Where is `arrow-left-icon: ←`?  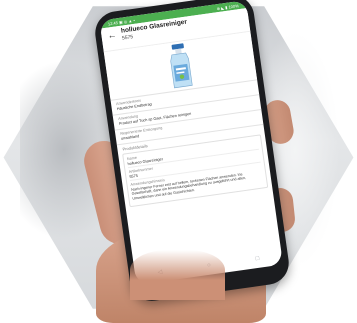 arrow-left-icon: ← is located at coordinates (114, 34).